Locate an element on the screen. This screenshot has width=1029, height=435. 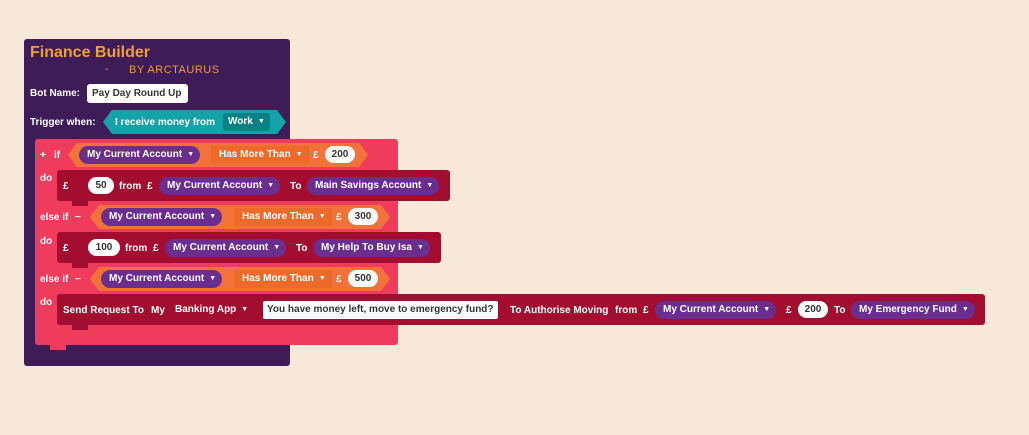
account-label: My Help To Buy Isa is located at coordinates (366, 247).